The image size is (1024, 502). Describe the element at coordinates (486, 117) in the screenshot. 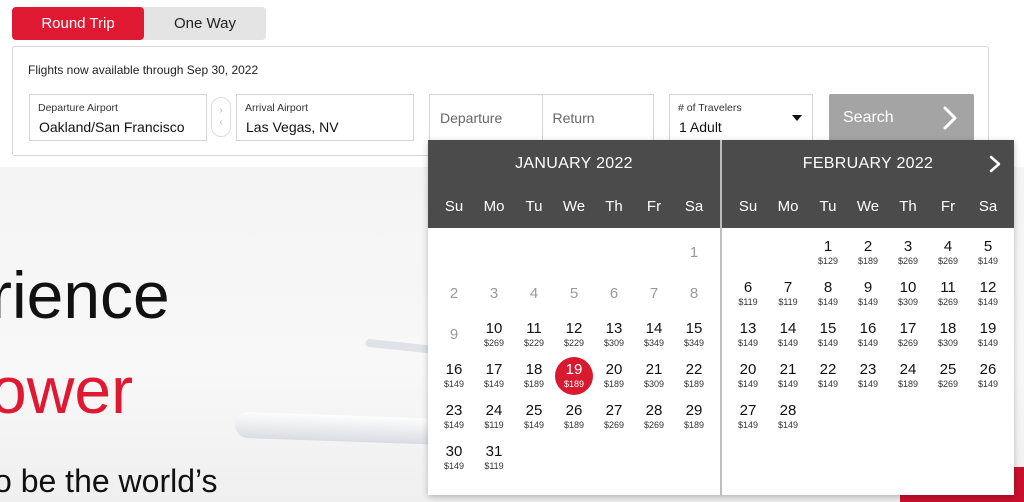

I see `departure-date-input: Departure` at that location.